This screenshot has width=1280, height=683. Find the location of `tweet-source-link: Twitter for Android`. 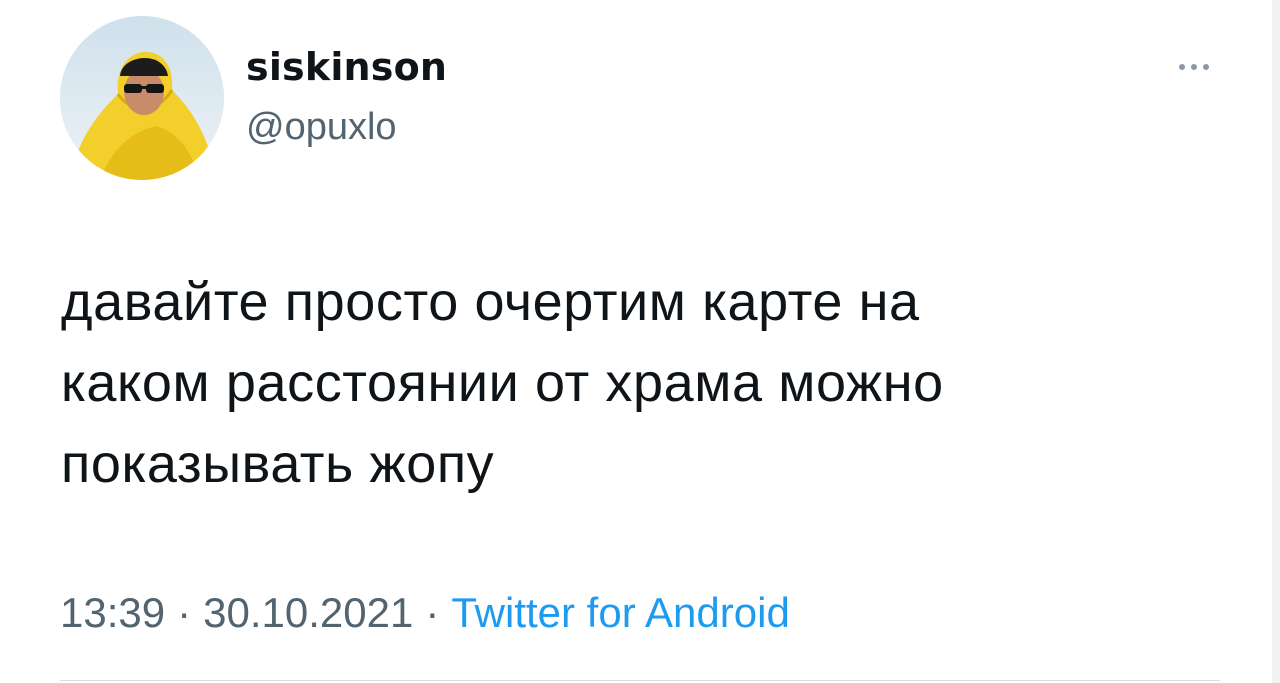

tweet-source-link: Twitter for Android is located at coordinates (620, 612).